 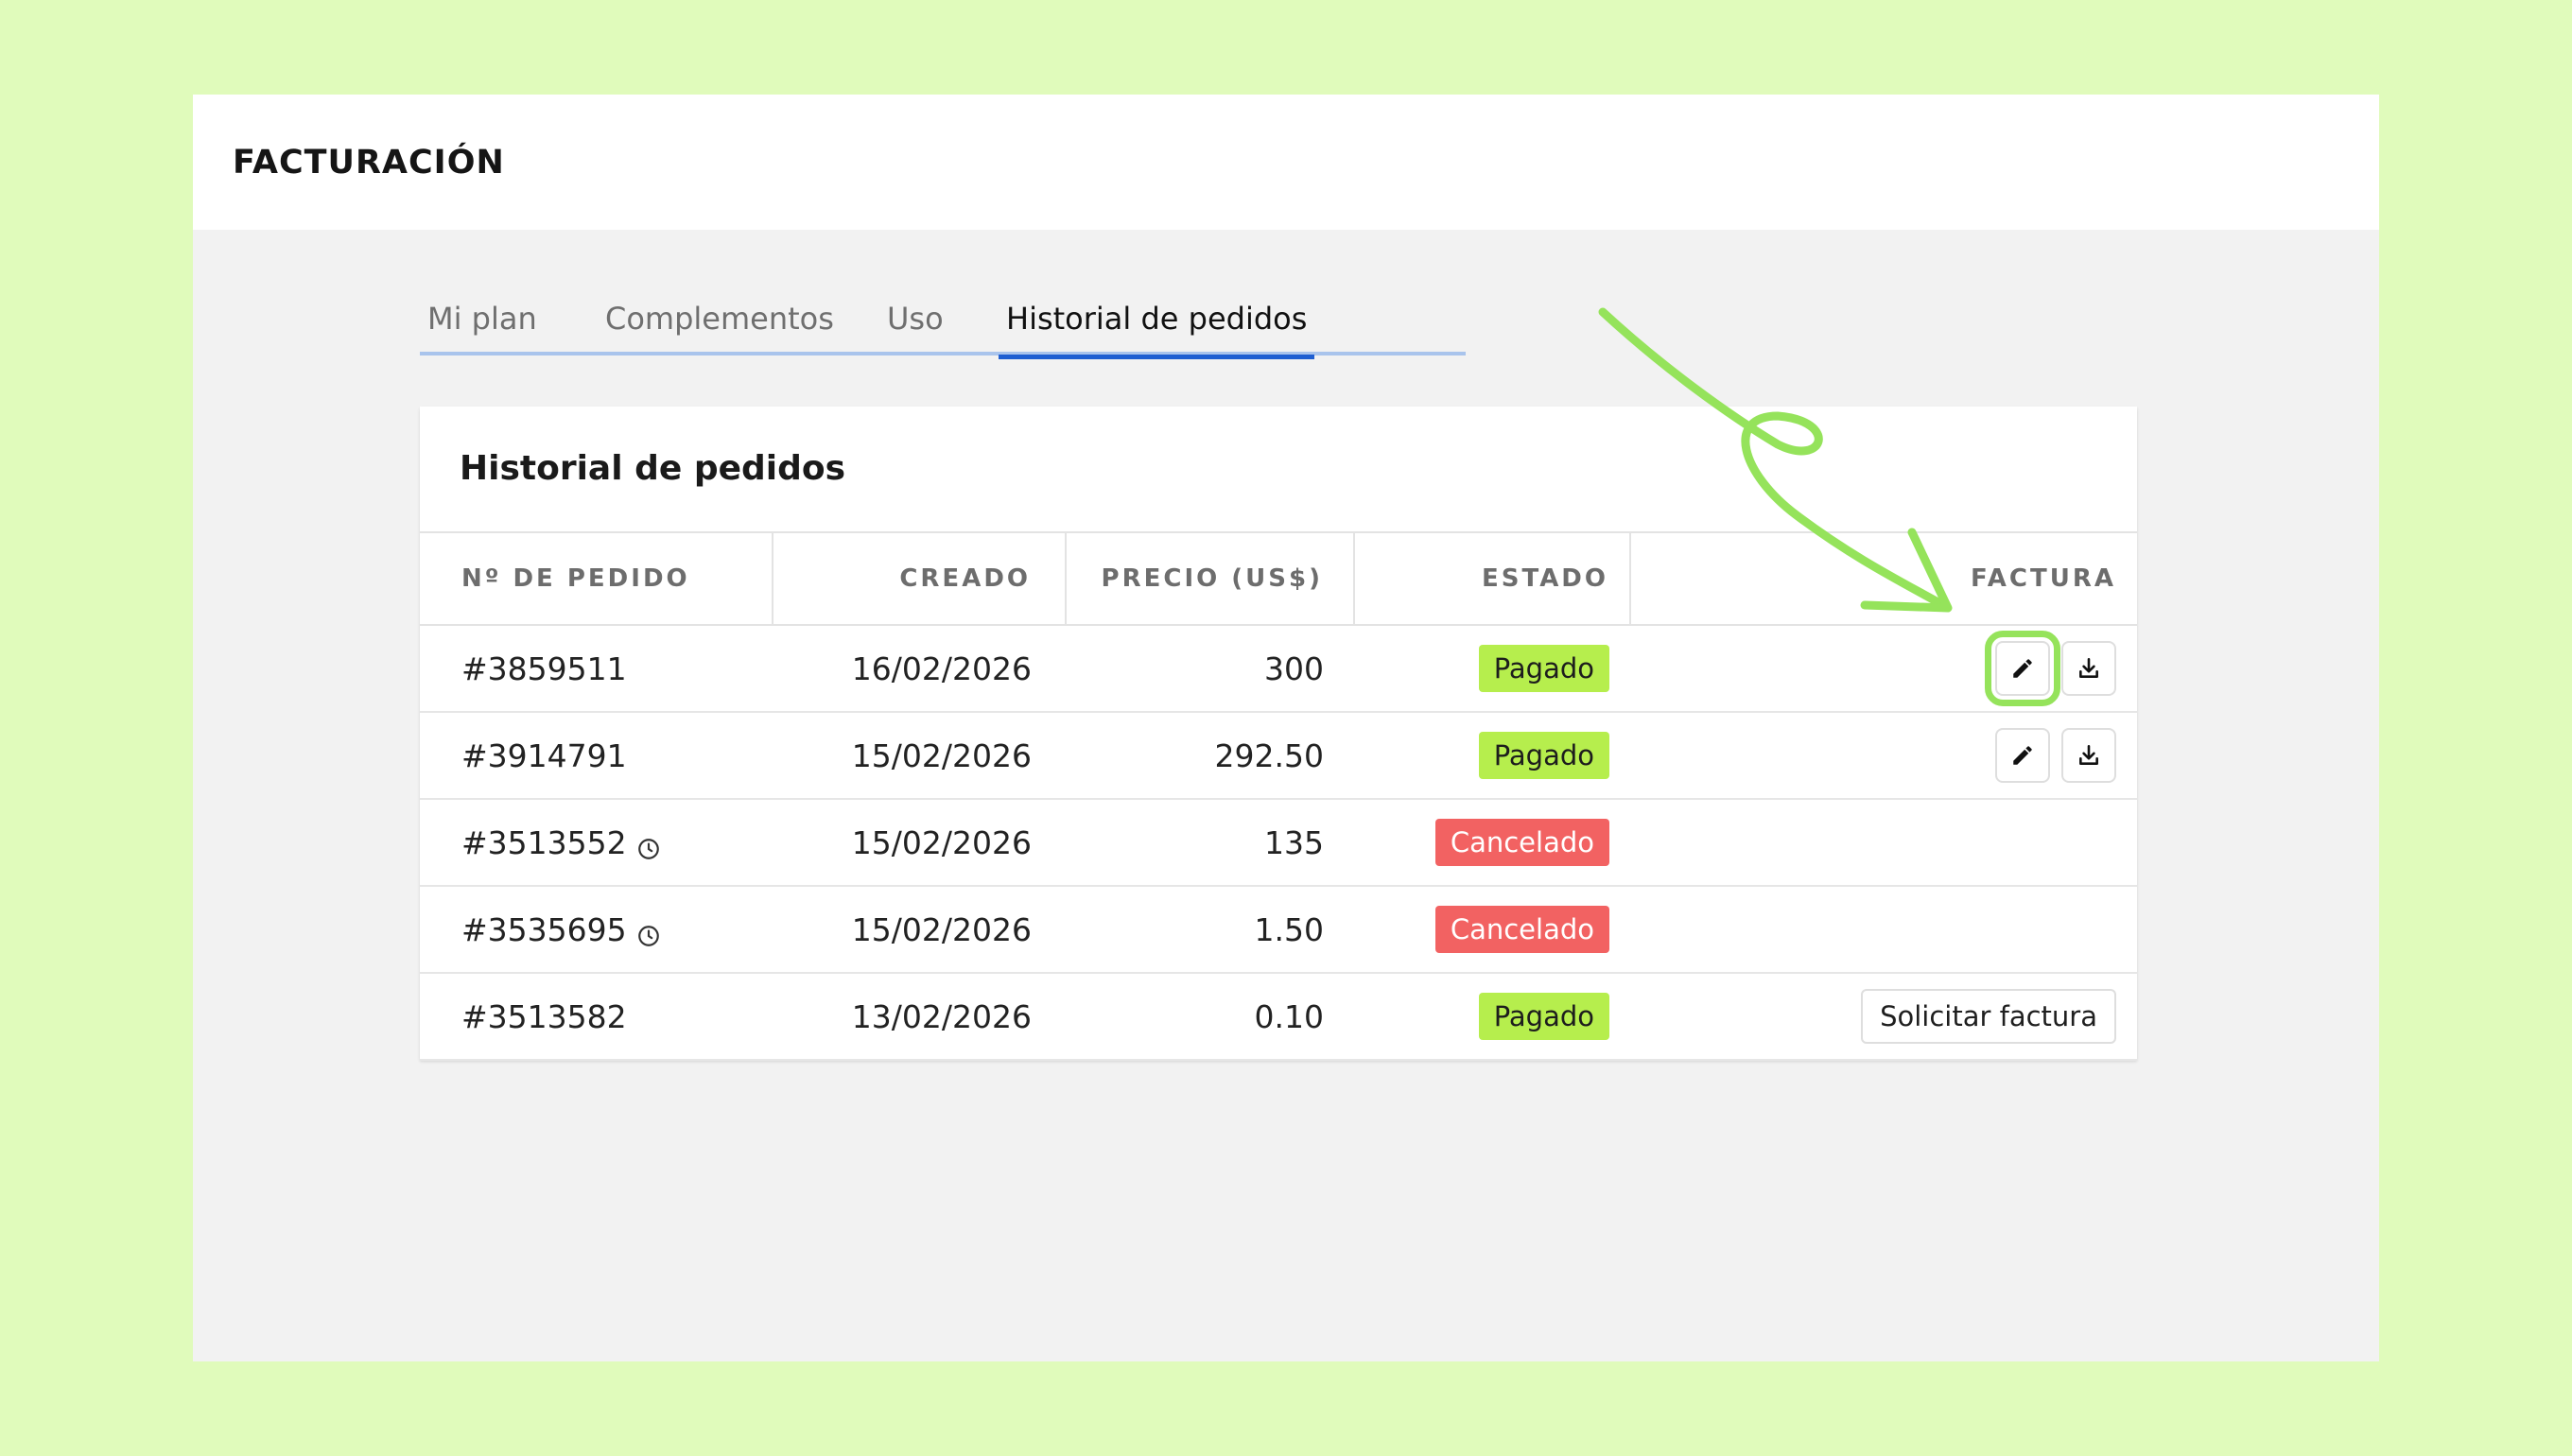 I want to click on table-row: #3535695 15/02/2026 1.50 Cancelado, so click(x=1278, y=930).